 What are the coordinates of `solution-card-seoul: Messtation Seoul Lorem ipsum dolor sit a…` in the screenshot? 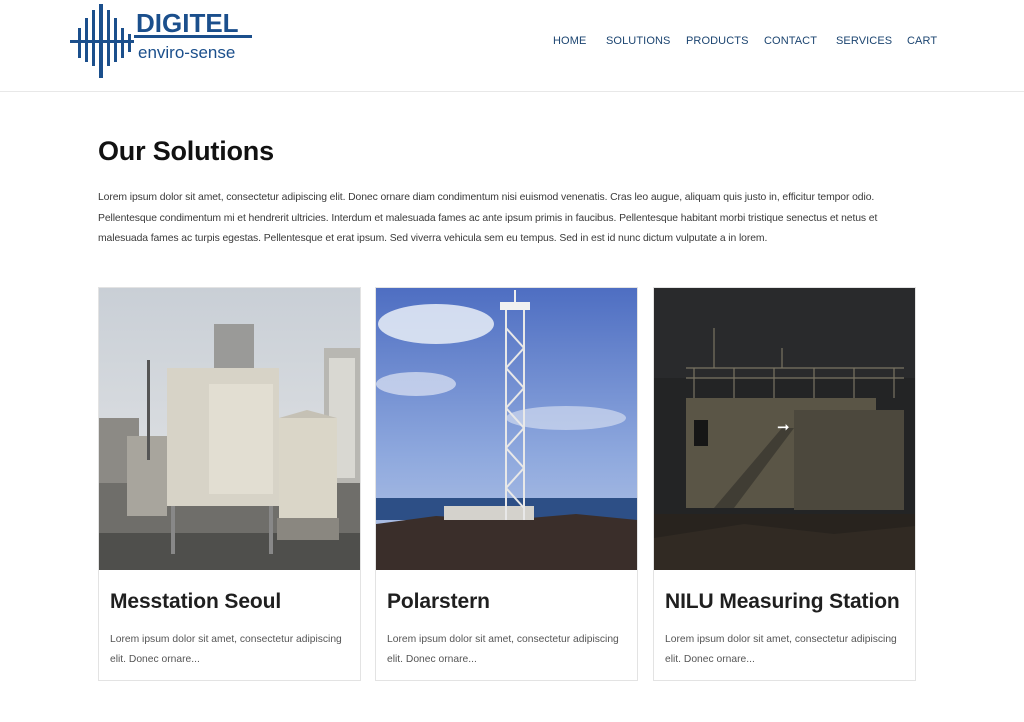 It's located at (229, 484).